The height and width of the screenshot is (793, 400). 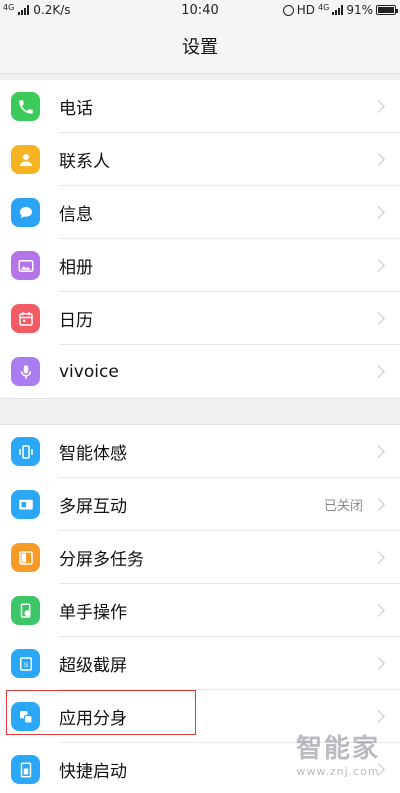 I want to click on settings-item-label: 多屏互动, so click(x=93, y=507).